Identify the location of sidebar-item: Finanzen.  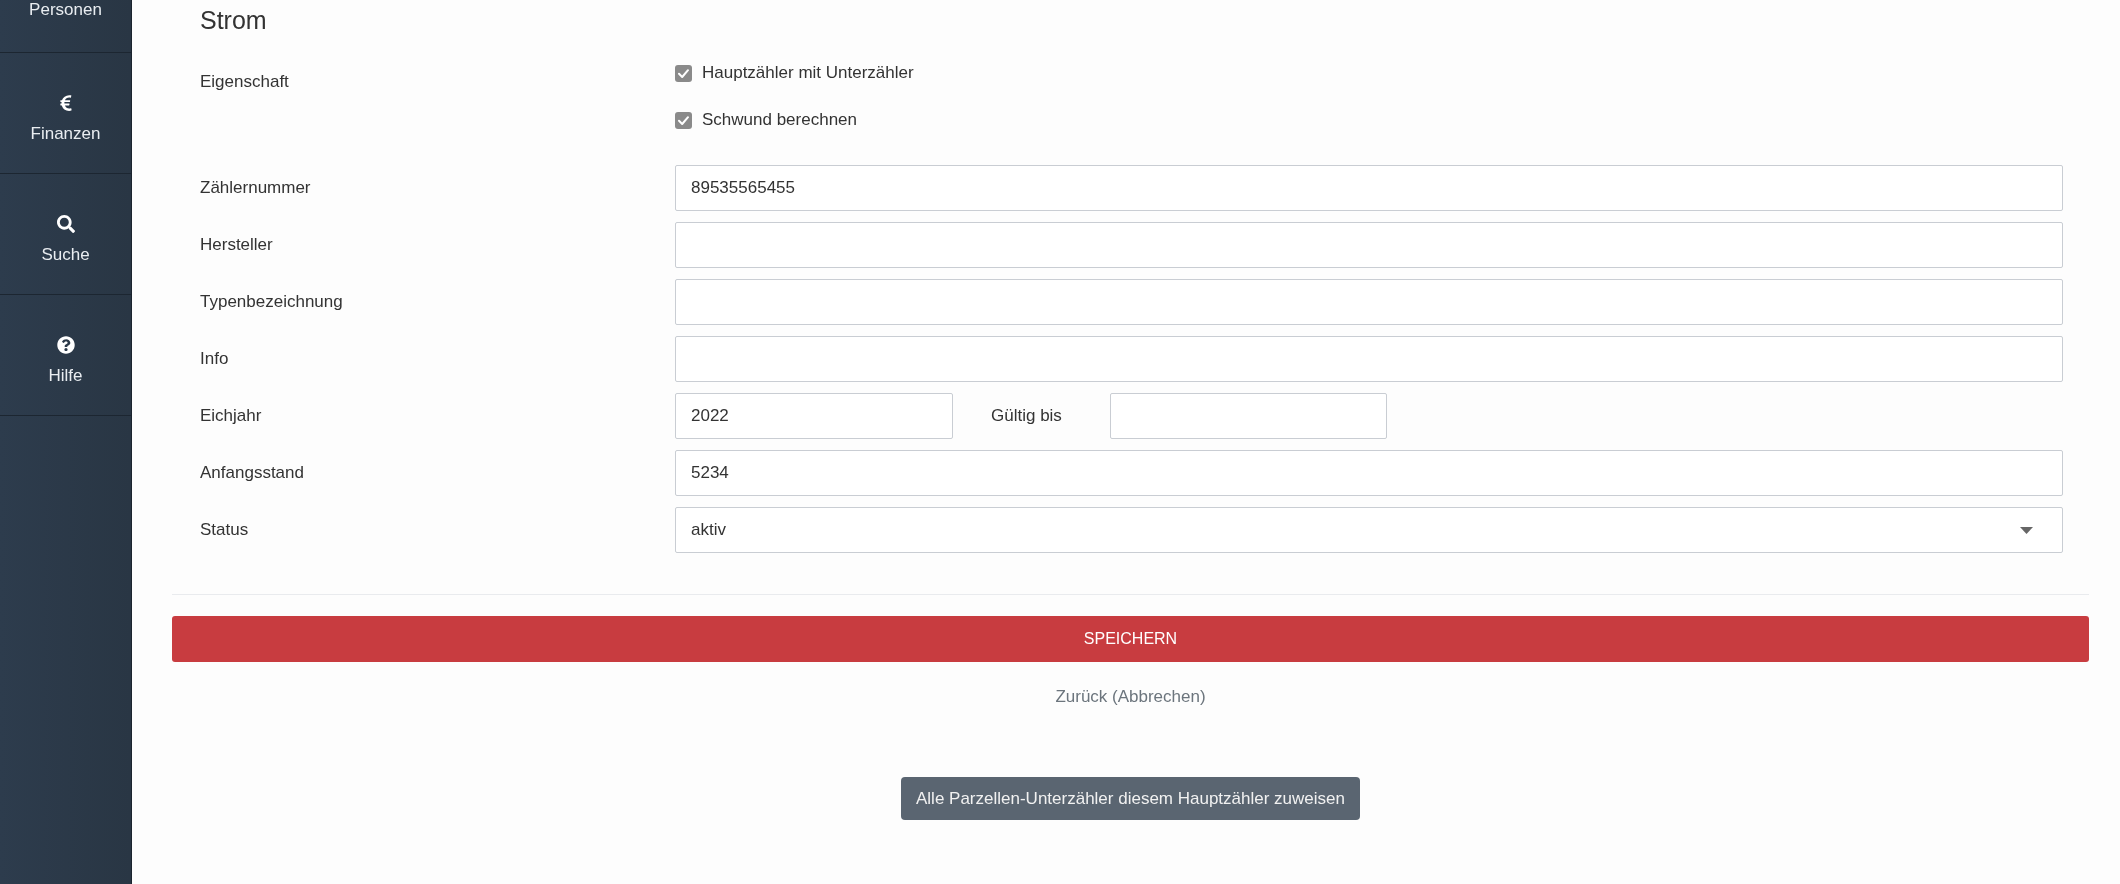
(65, 113).